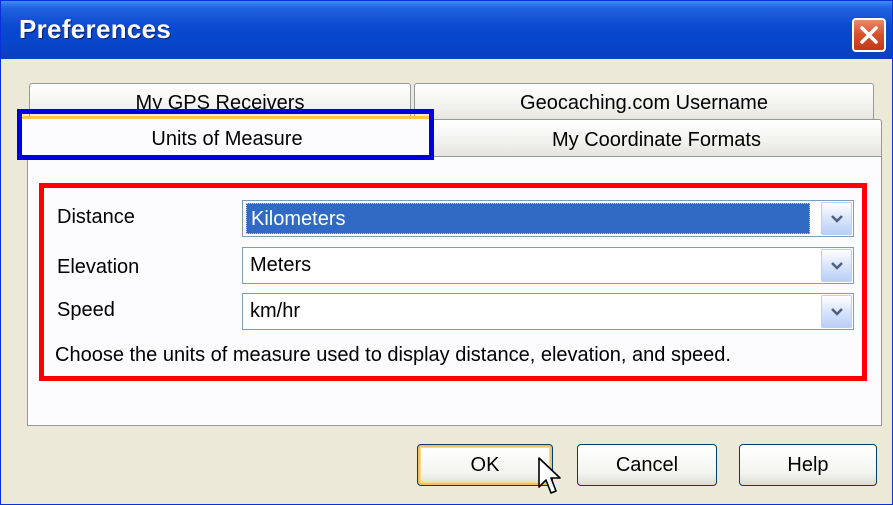 The width and height of the screenshot is (893, 505). I want to click on help-button: Help, so click(808, 465).